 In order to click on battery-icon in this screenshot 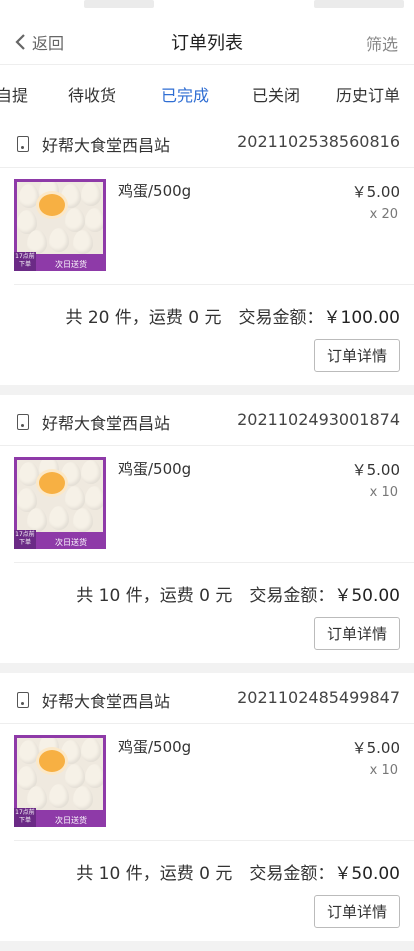, I will do `click(359, 4)`.